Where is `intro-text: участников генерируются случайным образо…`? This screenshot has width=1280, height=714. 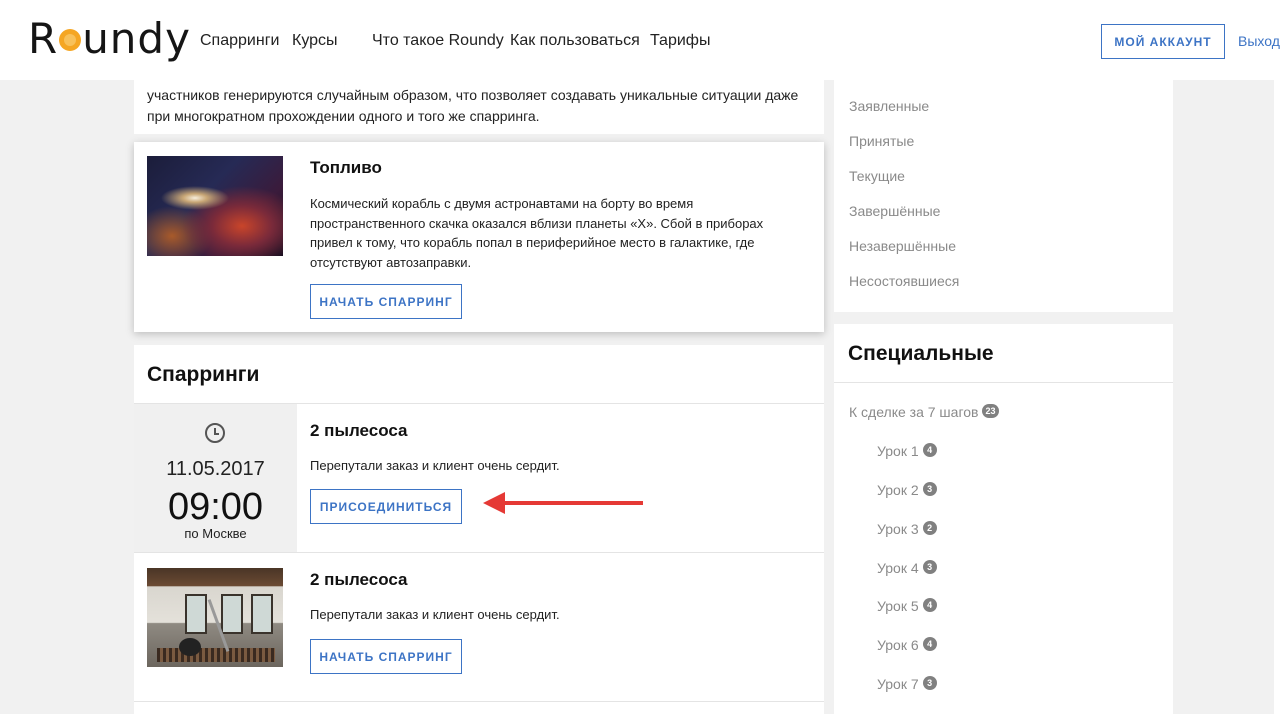 intro-text: участников генерируются случайным образо… is located at coordinates (473, 105).